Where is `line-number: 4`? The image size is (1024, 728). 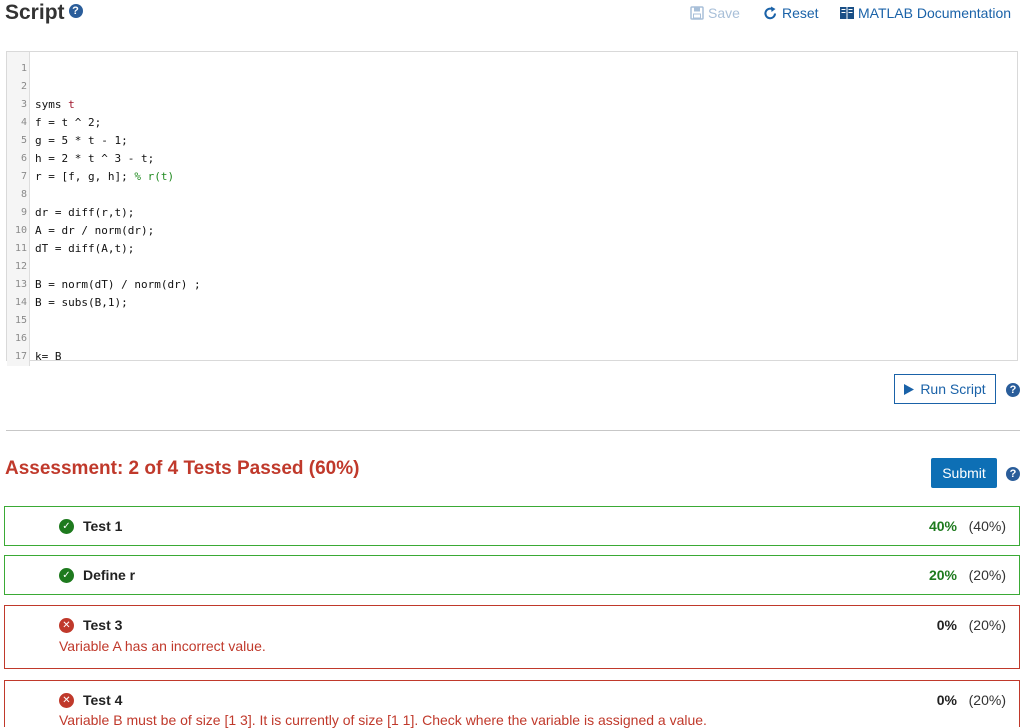 line-number: 4 is located at coordinates (18, 123).